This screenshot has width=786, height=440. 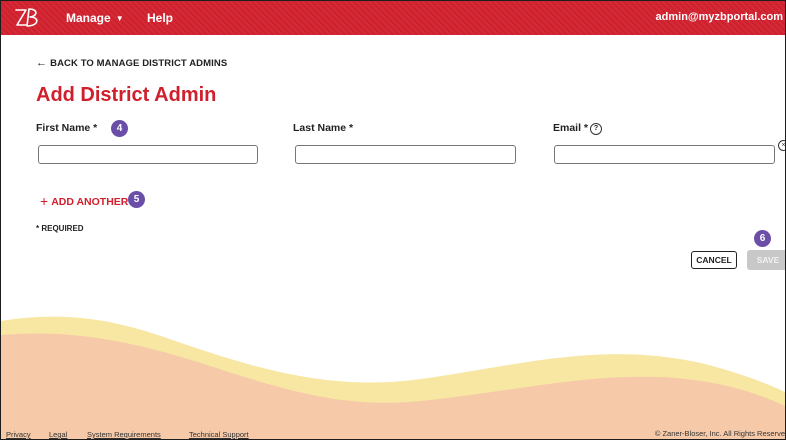 What do you see at coordinates (60, 228) in the screenshot?
I see `required-note: * REQUIRED` at bounding box center [60, 228].